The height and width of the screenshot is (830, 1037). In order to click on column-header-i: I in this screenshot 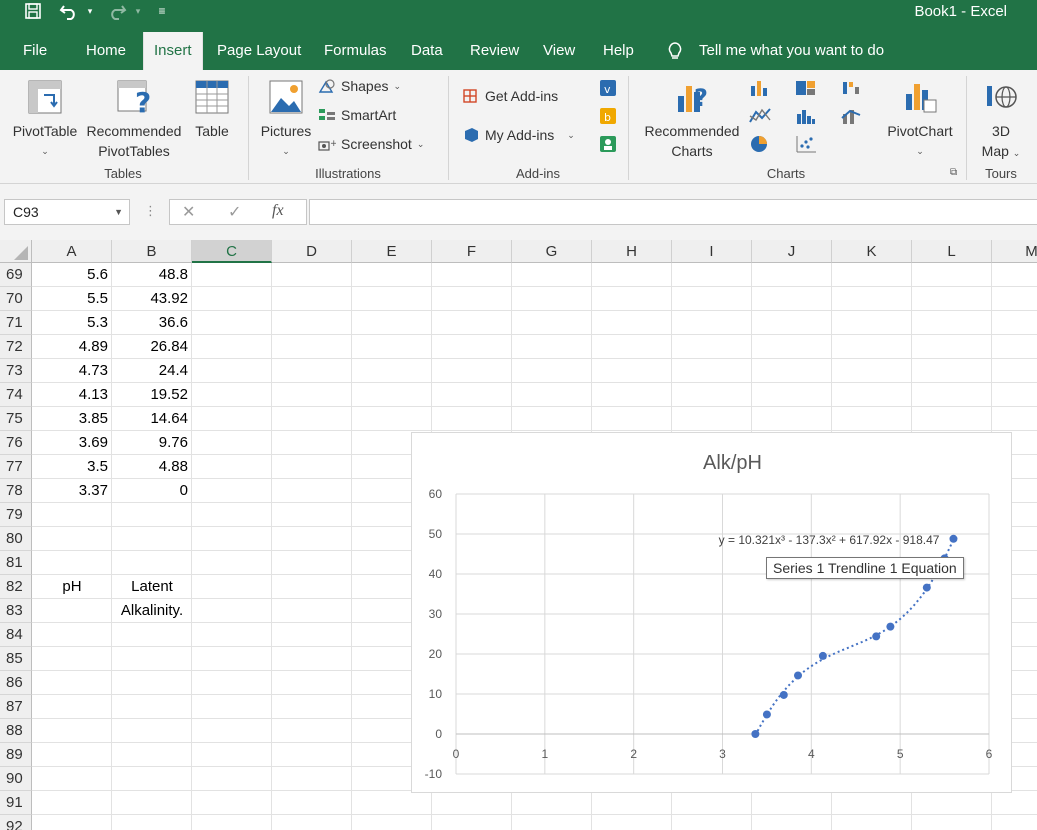, I will do `click(712, 251)`.